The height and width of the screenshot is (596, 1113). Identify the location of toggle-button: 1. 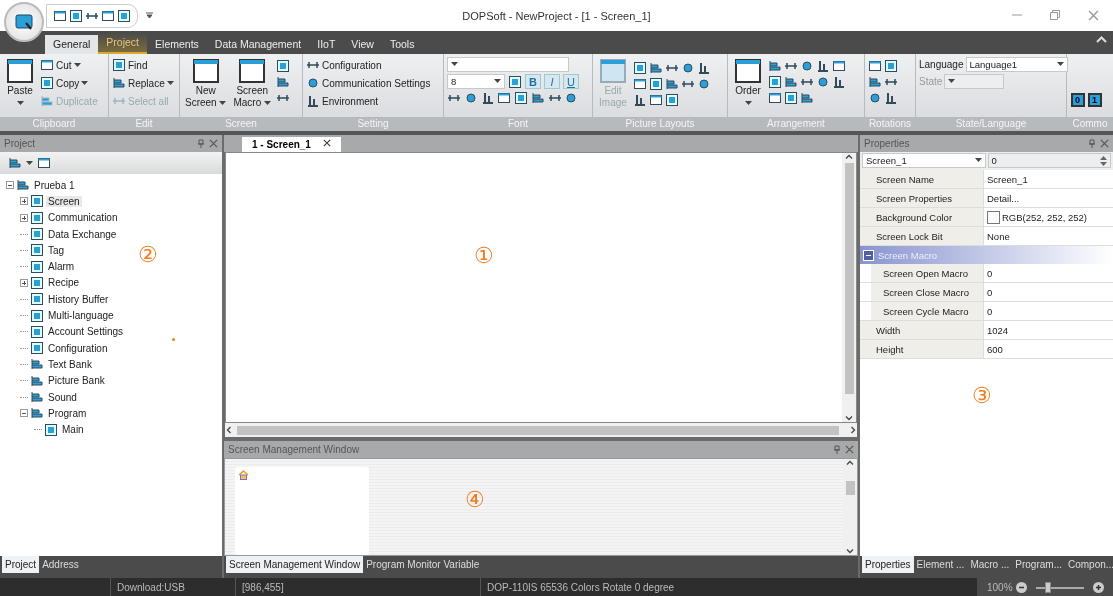
(1094, 100).